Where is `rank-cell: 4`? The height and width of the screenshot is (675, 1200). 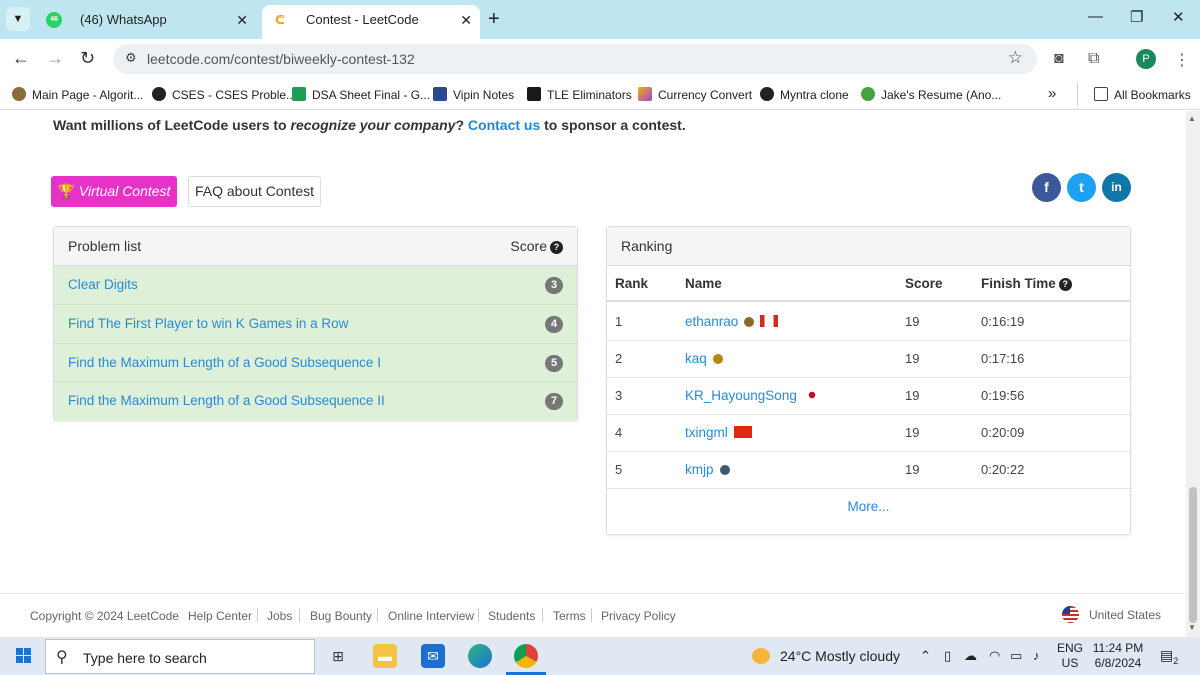 rank-cell: 4 is located at coordinates (619, 432).